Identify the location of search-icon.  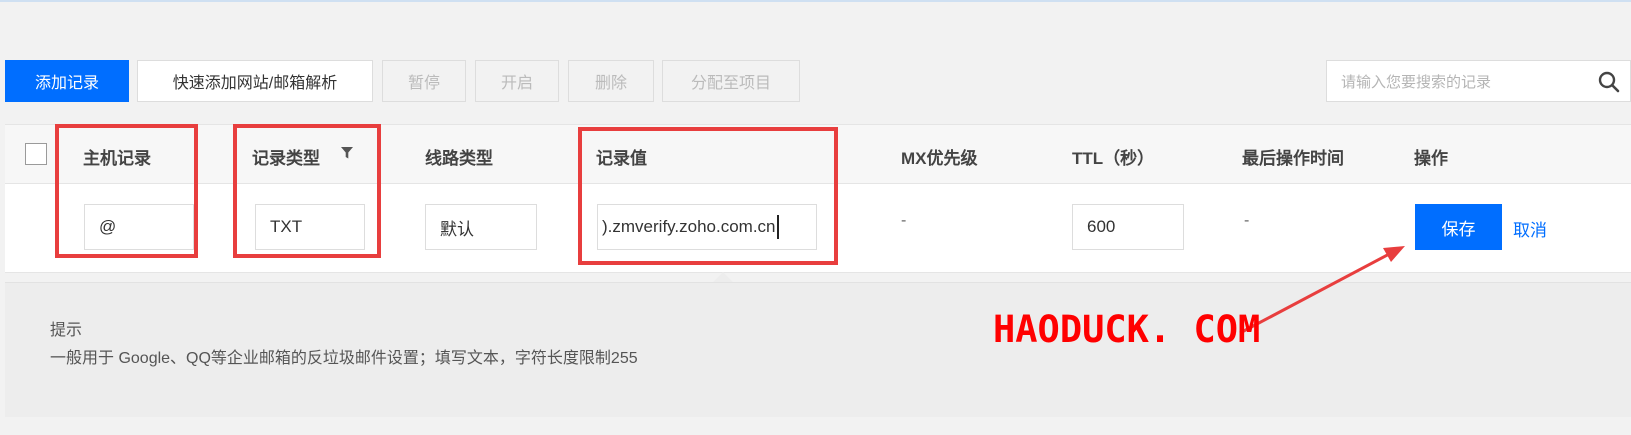
(1609, 82).